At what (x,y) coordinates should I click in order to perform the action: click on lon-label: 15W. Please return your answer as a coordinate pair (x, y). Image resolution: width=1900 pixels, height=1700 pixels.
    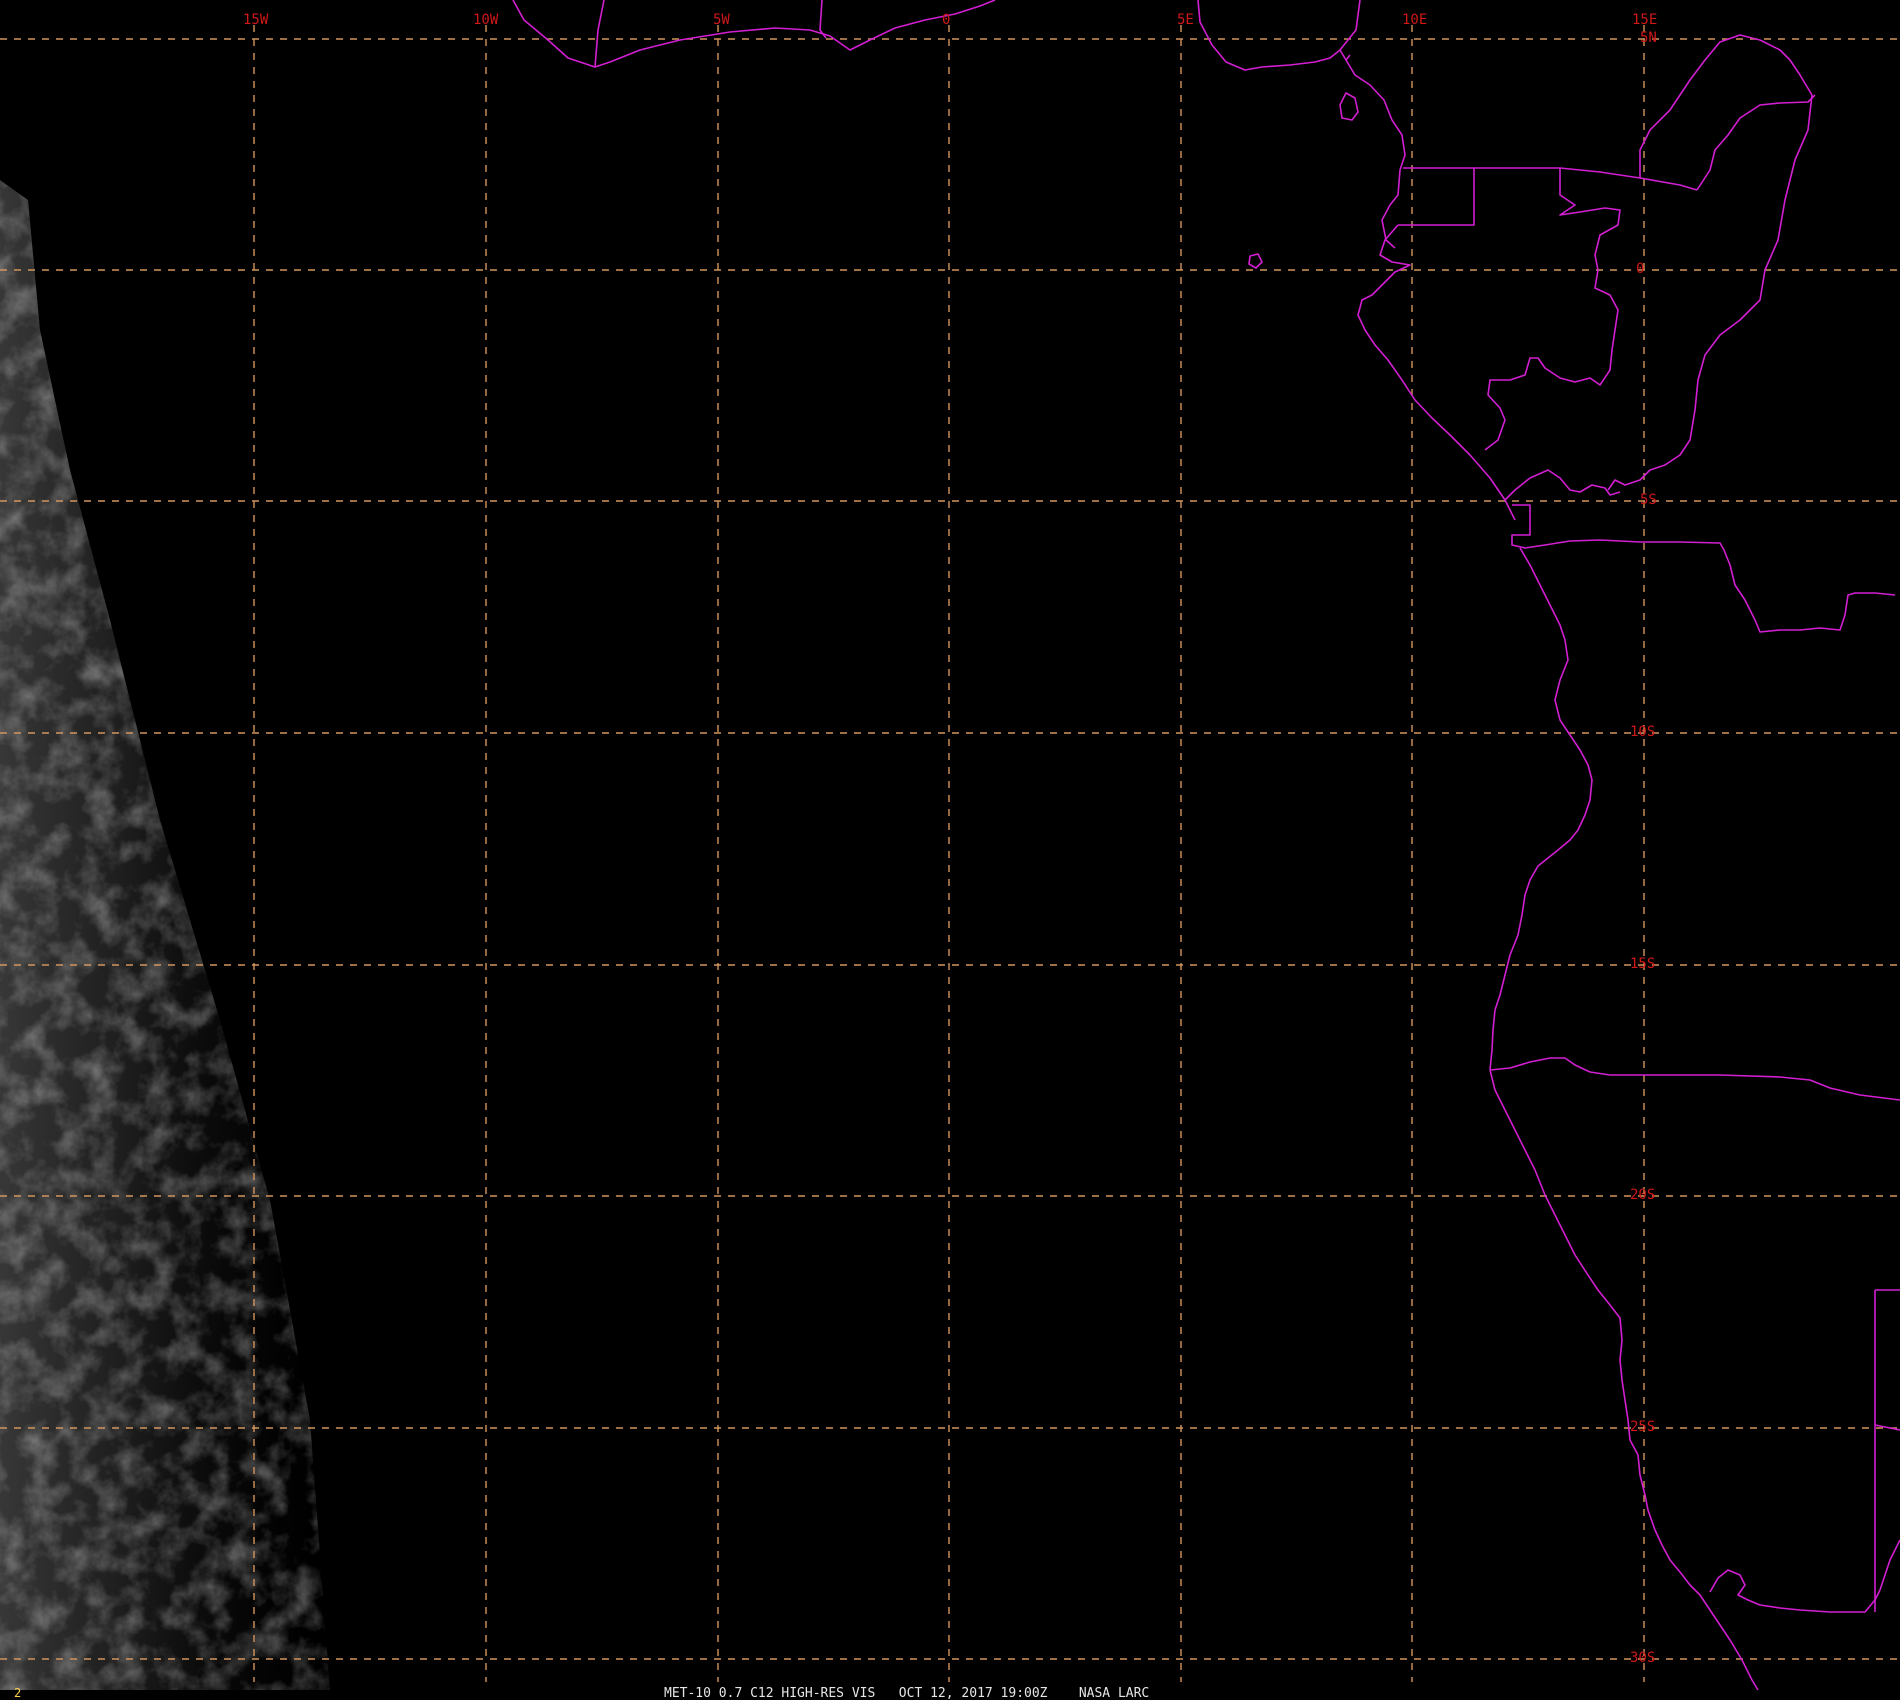
    Looking at the image, I should click on (256, 20).